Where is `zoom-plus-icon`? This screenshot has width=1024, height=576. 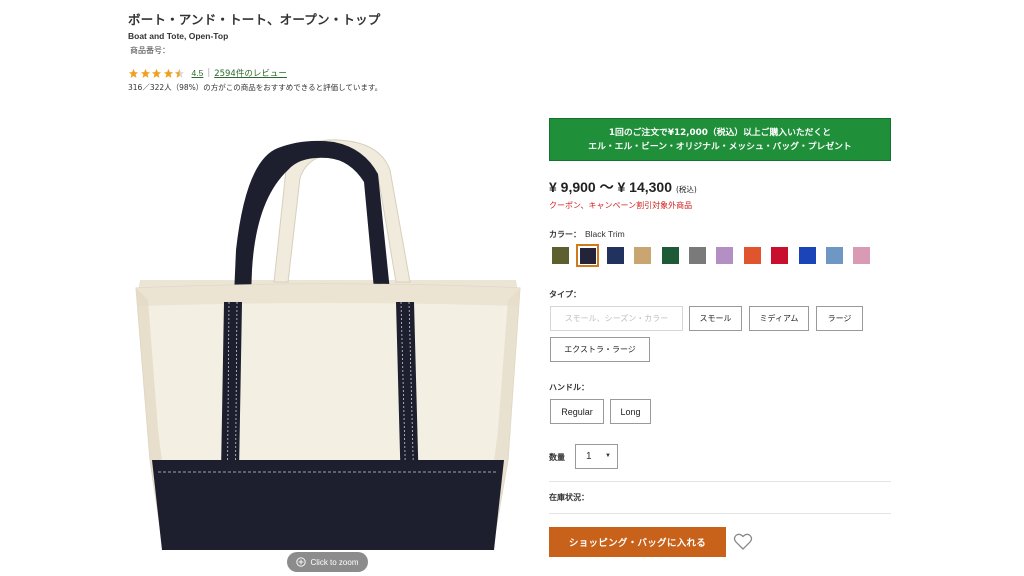 zoom-plus-icon is located at coordinates (301, 562).